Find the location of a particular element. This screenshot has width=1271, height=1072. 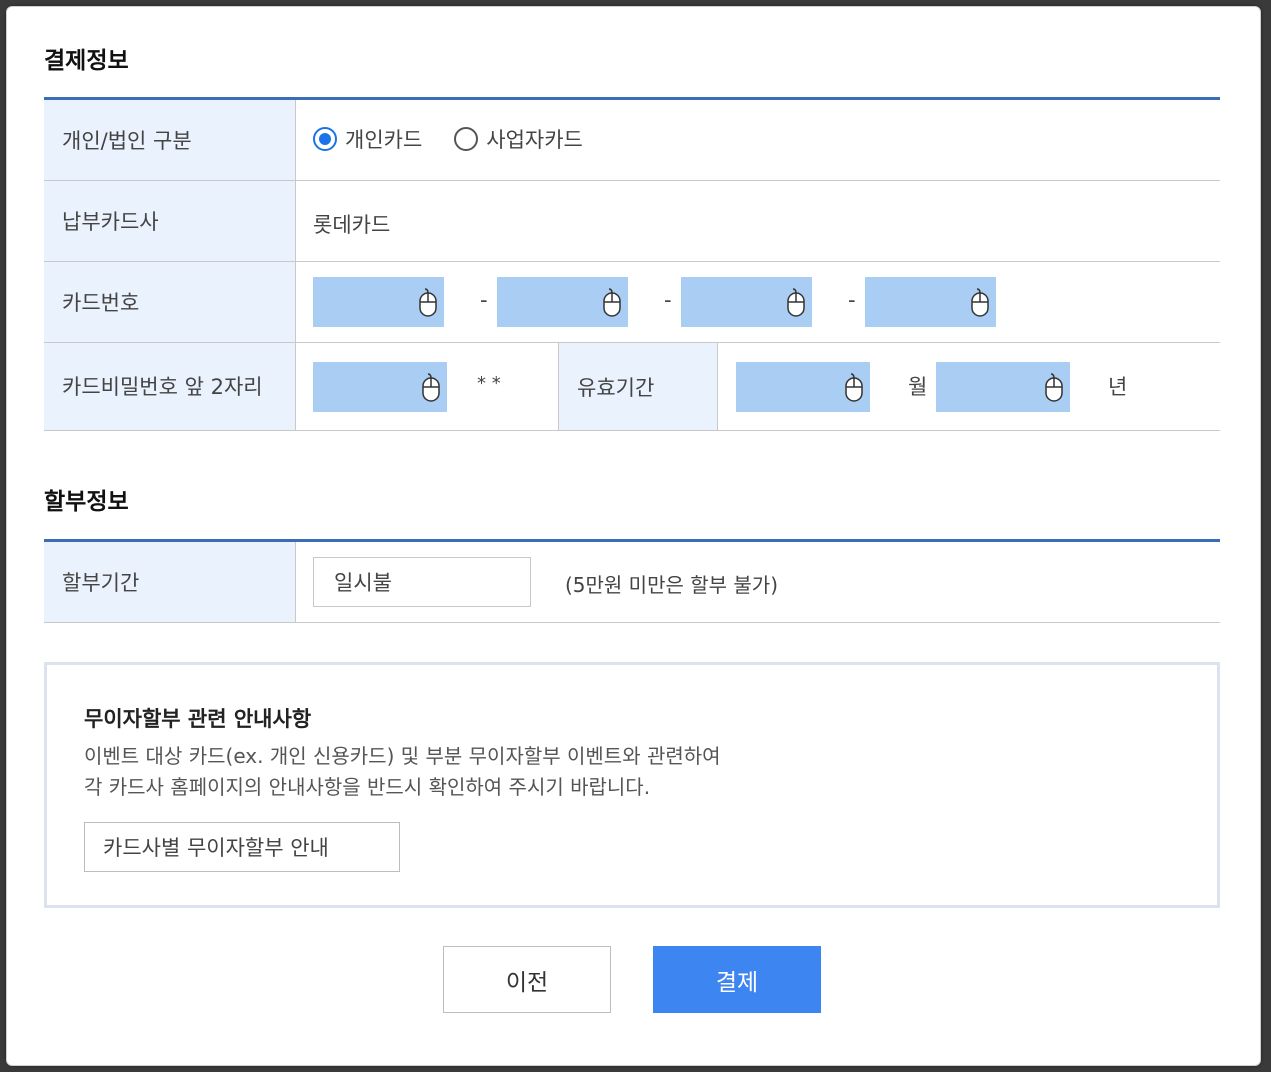

pay-button: 결제 is located at coordinates (737, 979).